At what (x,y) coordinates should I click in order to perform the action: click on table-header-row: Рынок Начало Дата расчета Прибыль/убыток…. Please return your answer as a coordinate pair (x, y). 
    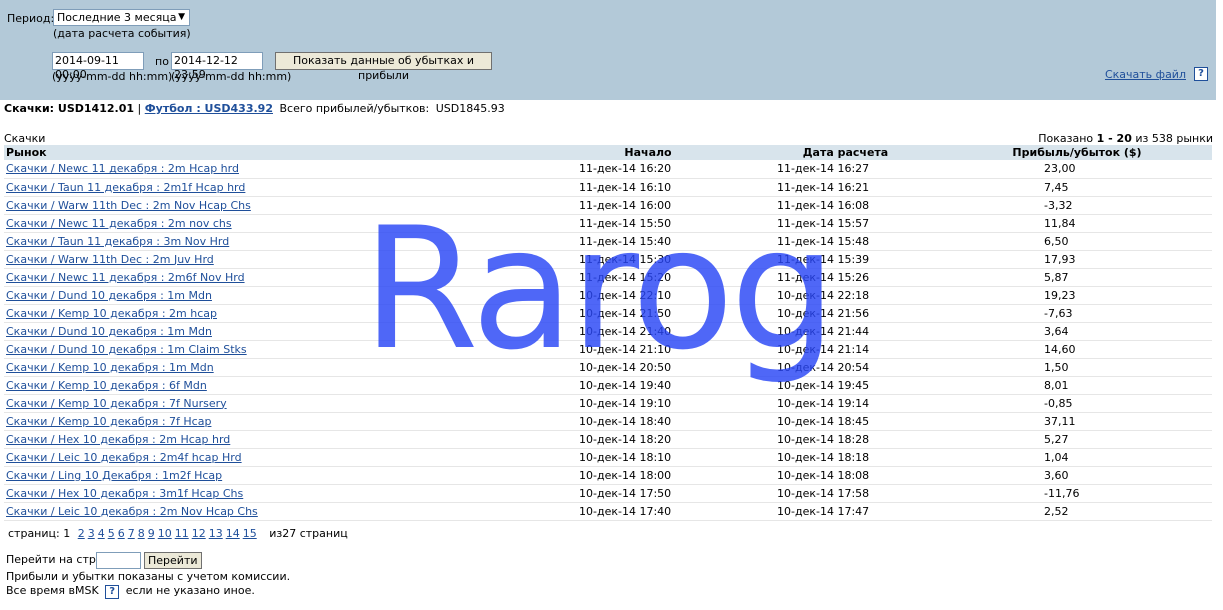
    Looking at the image, I should click on (608, 152).